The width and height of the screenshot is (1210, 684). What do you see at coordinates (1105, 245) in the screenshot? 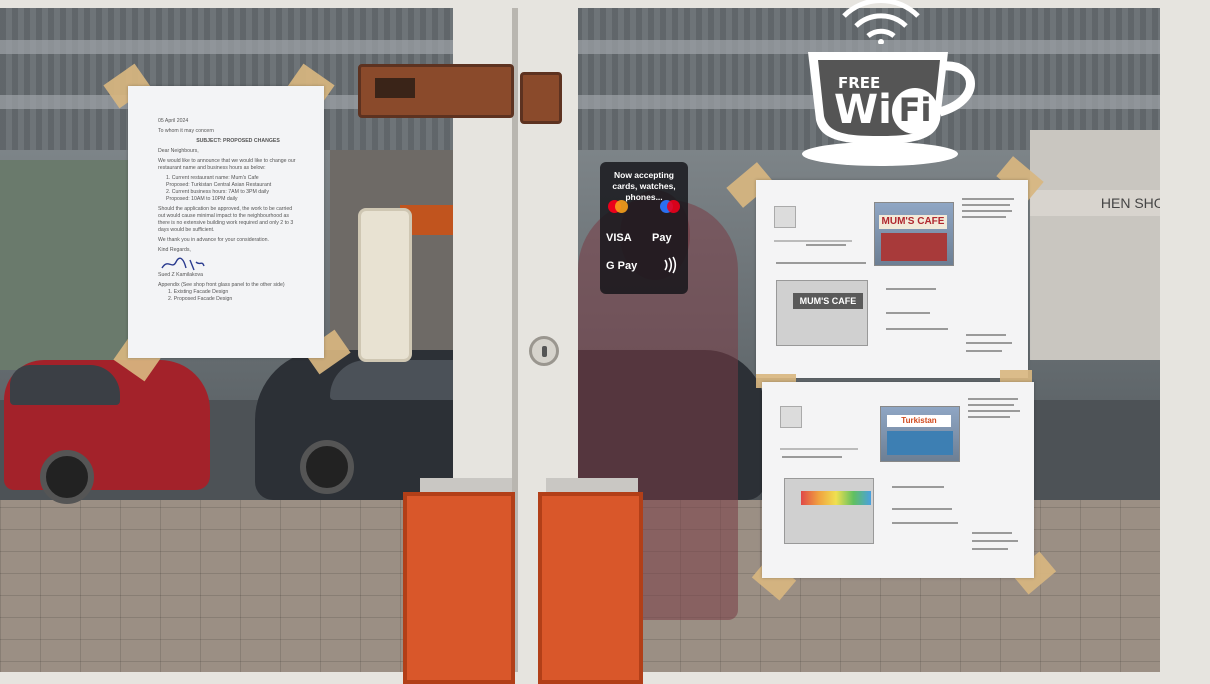
I see `building-reflection-right` at bounding box center [1105, 245].